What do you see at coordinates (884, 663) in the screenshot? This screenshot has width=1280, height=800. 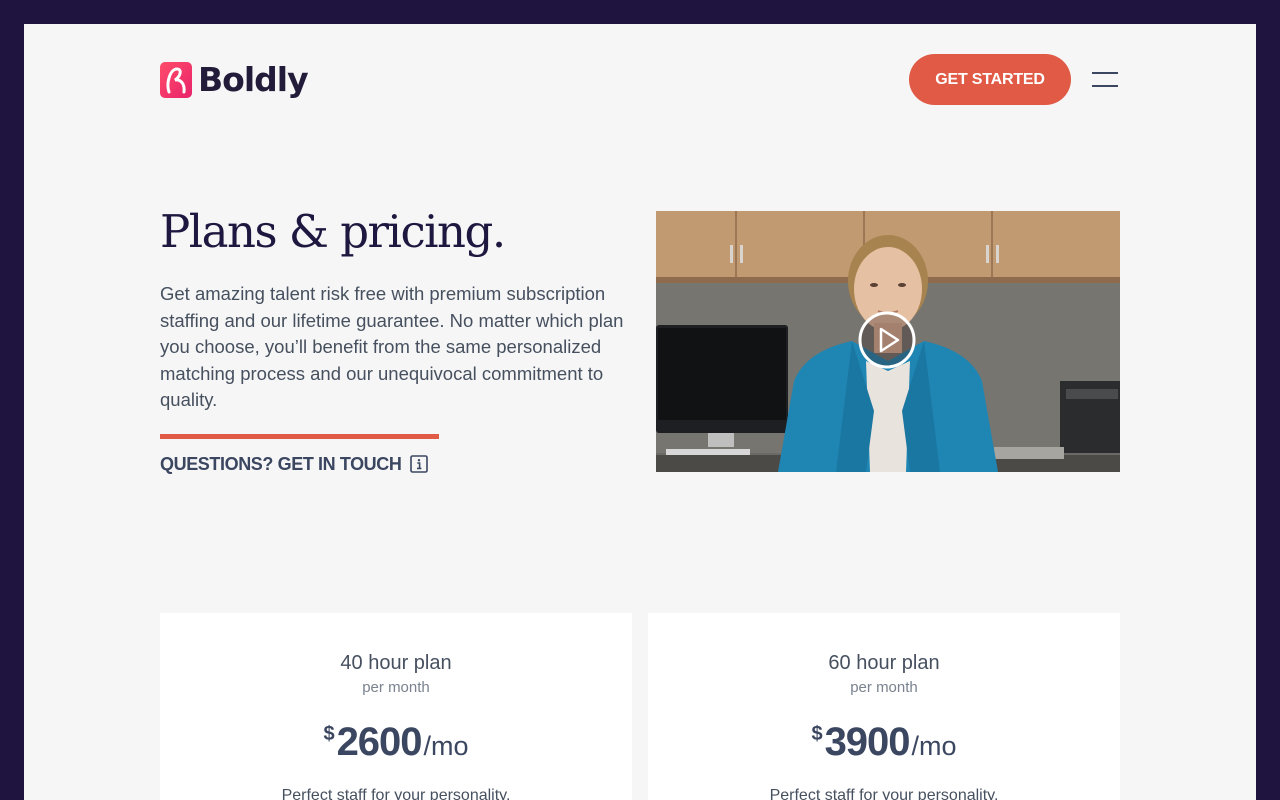 I see `plan-name: 60 hour plan` at bounding box center [884, 663].